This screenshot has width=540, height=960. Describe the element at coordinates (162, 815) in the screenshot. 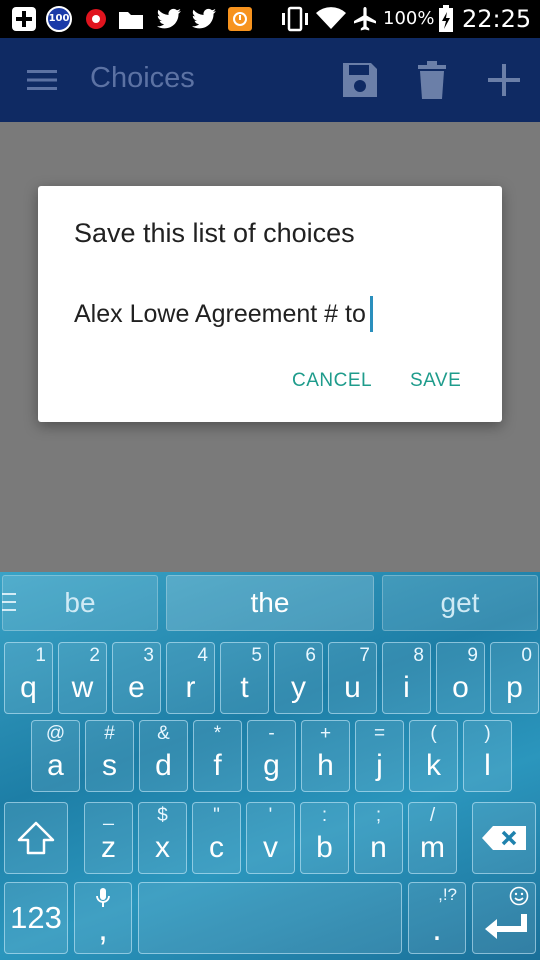

I see `key-hint: $` at that location.